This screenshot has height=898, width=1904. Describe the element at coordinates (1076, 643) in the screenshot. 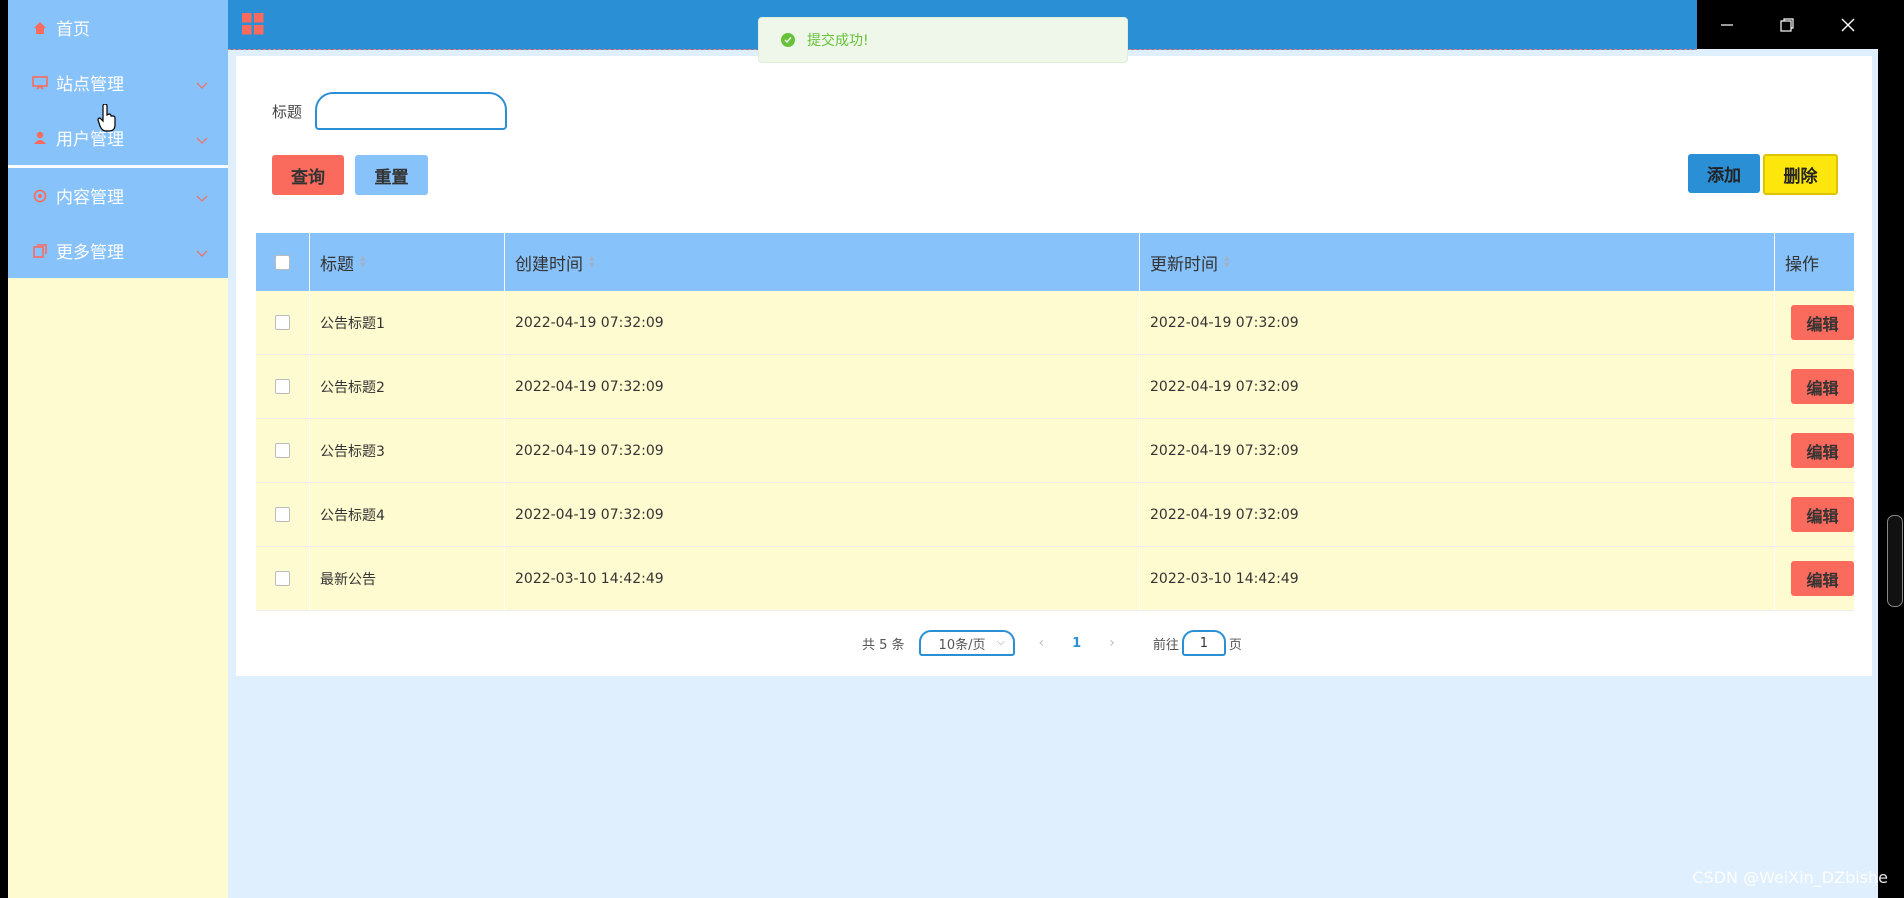

I see `page-number-current: 1` at that location.